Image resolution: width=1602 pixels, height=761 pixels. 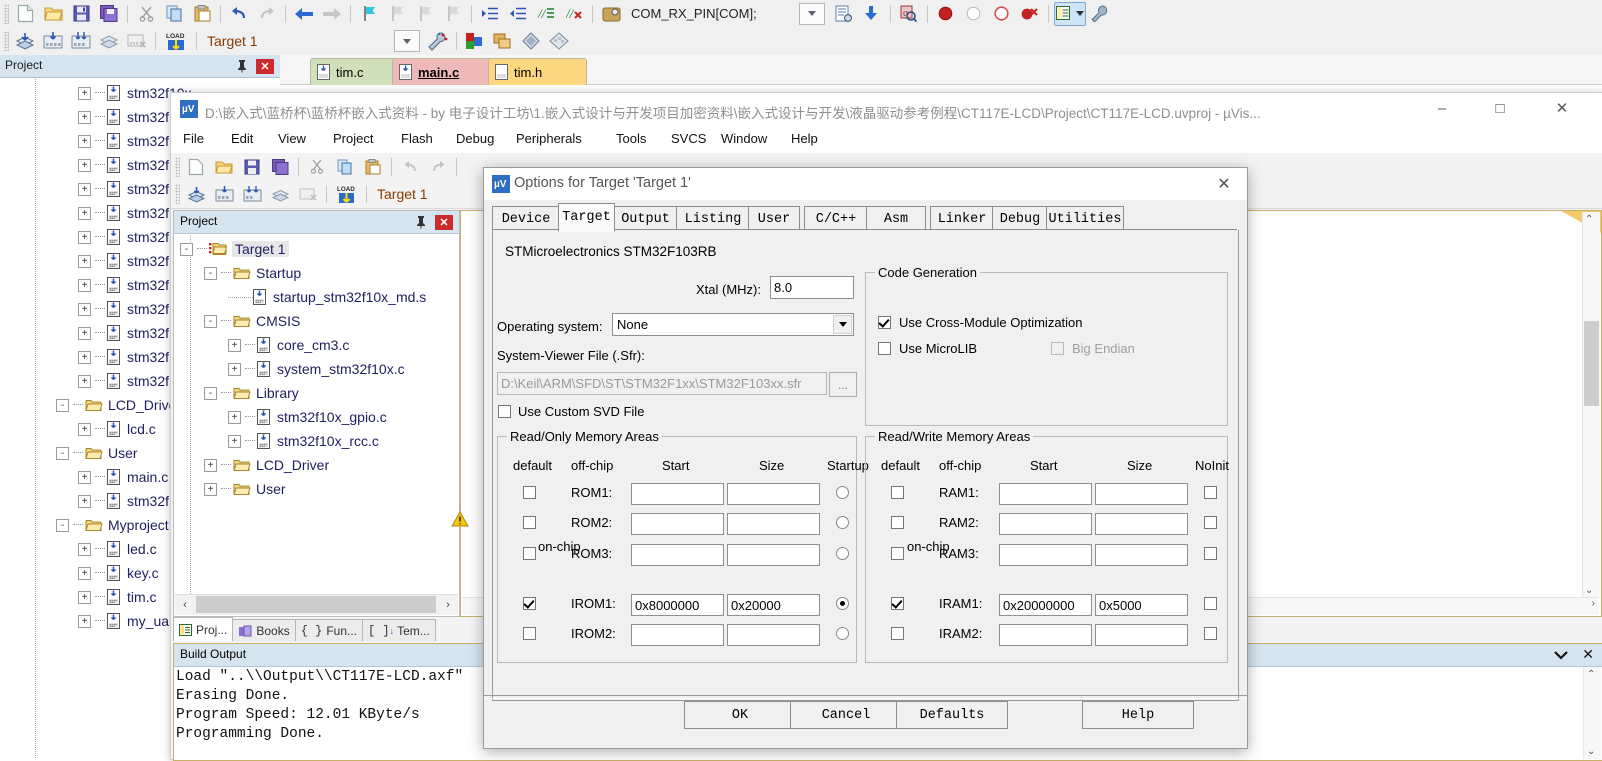 I want to click on tree-item: + lcd.c, so click(x=96, y=429).